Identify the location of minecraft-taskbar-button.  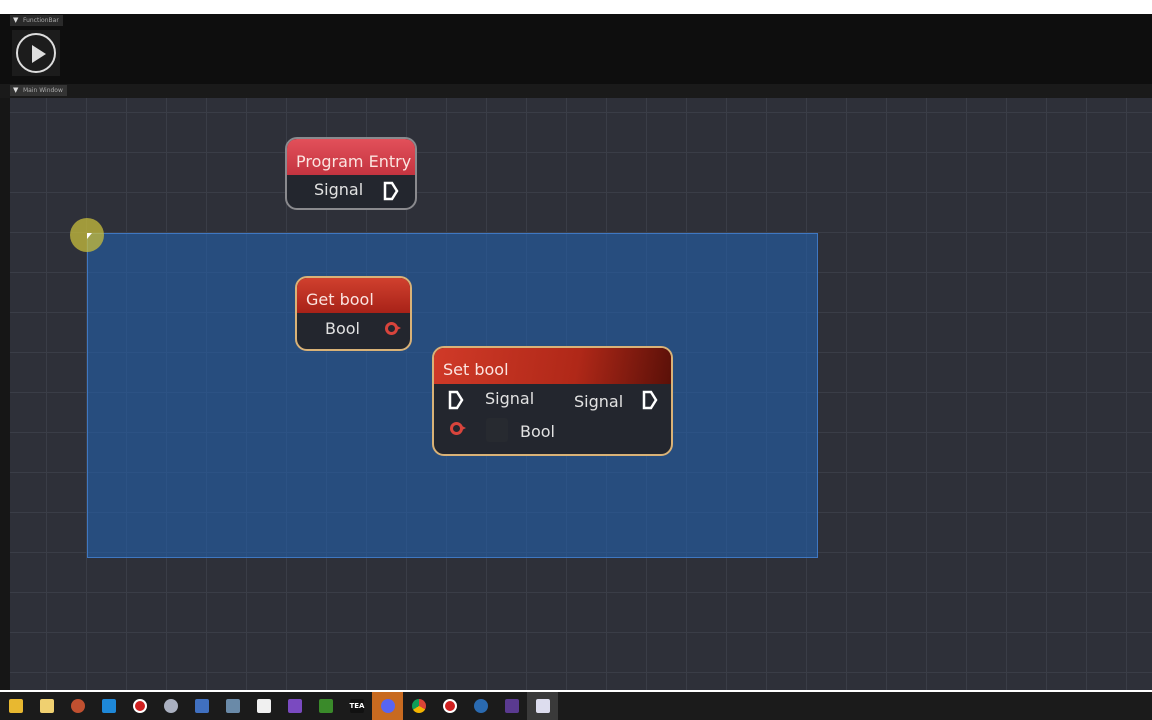
(325, 706).